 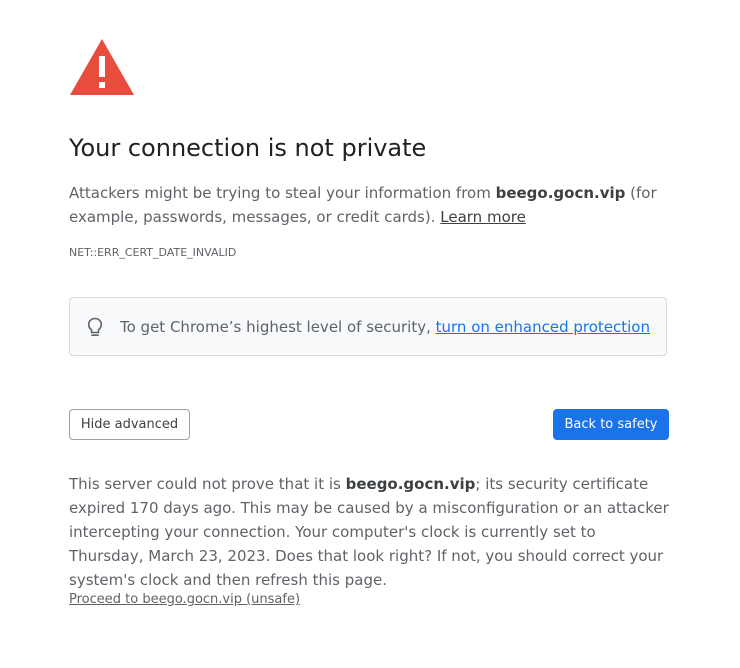 What do you see at coordinates (207, 484) in the screenshot?
I see `details-text-before: This server could not prove that it is` at bounding box center [207, 484].